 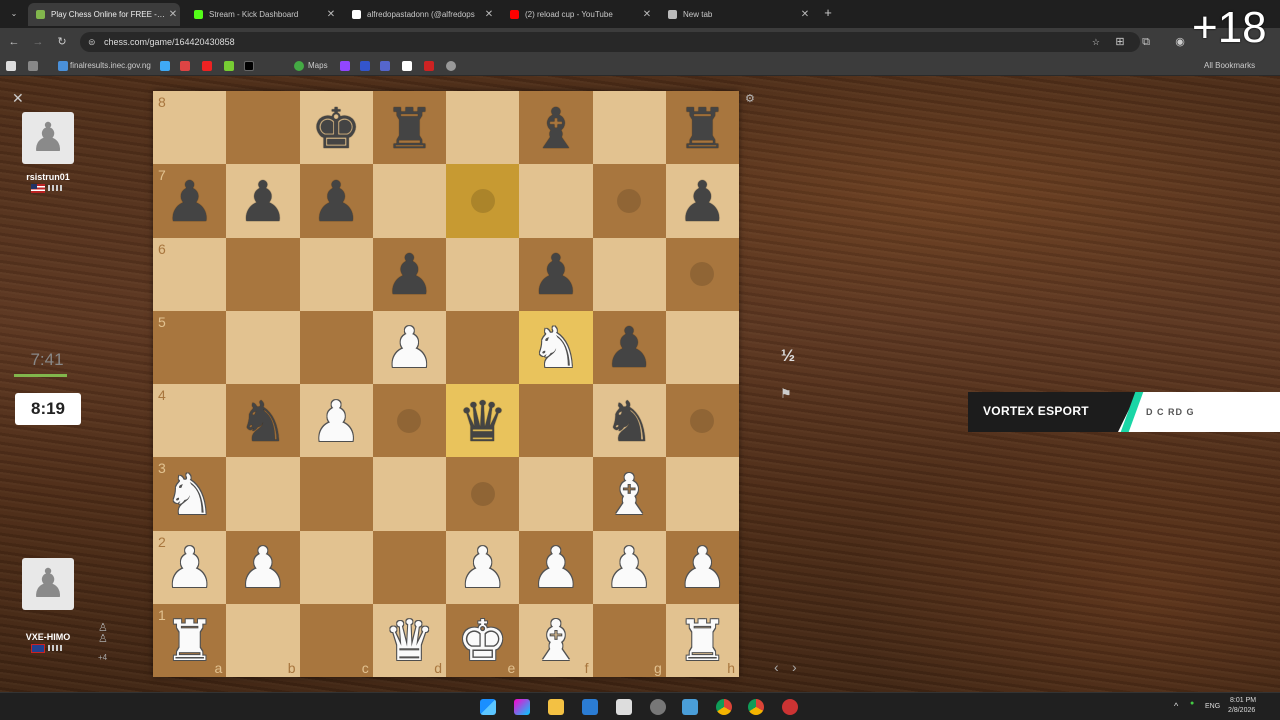 I want to click on tray-date: 2/8/2026, so click(x=1241, y=710).